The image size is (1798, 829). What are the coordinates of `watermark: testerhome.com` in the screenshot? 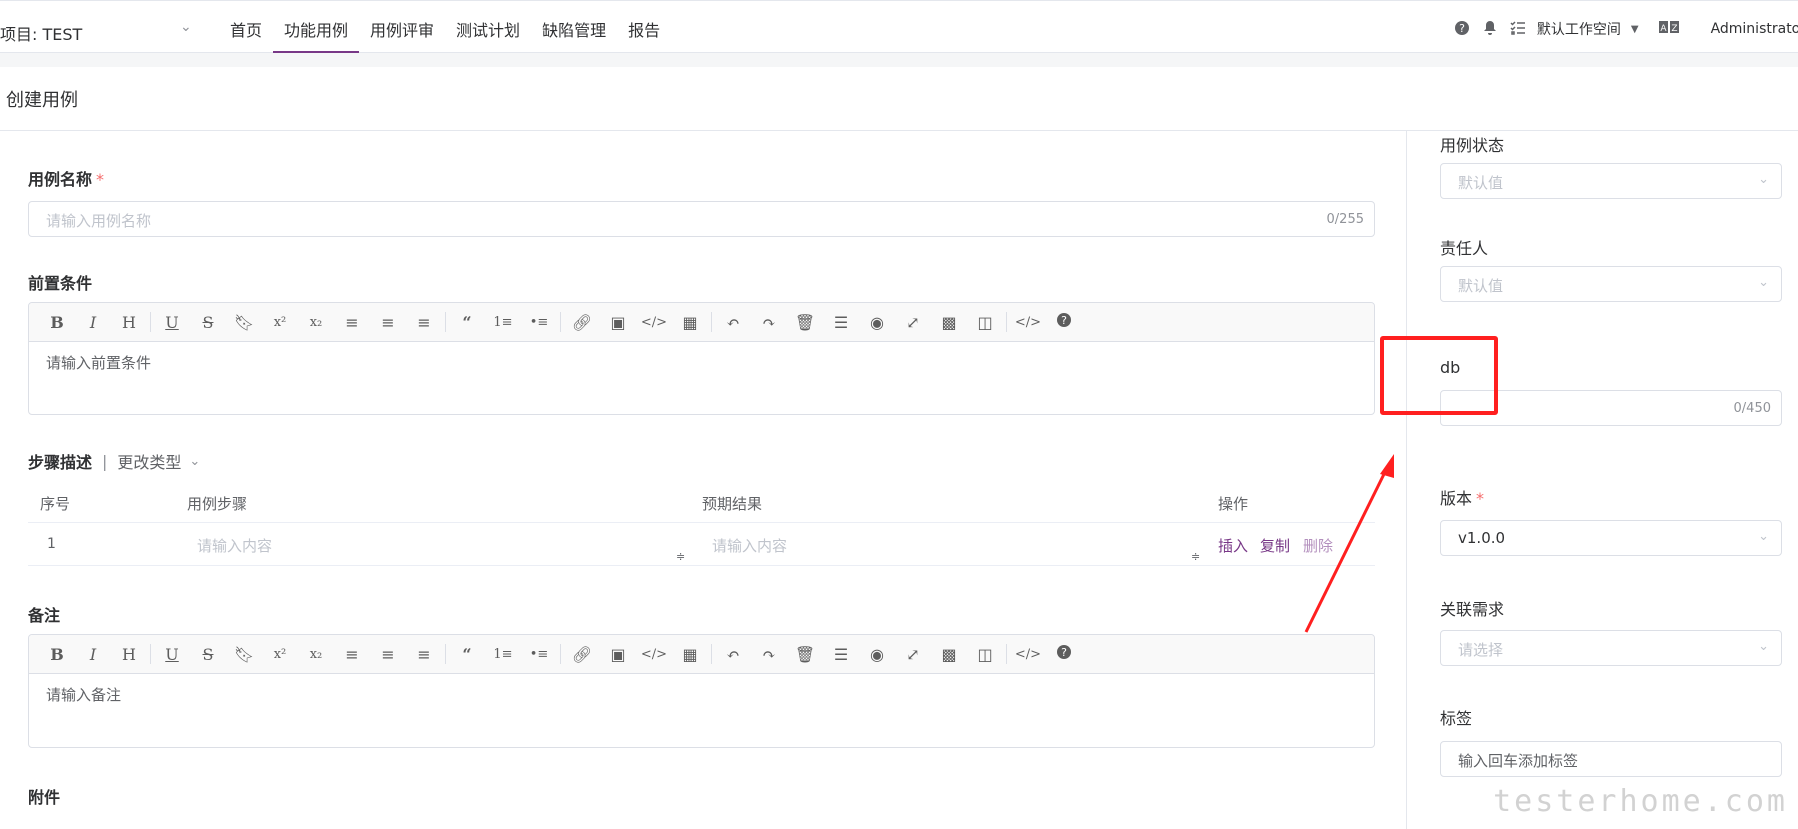 It's located at (1640, 801).